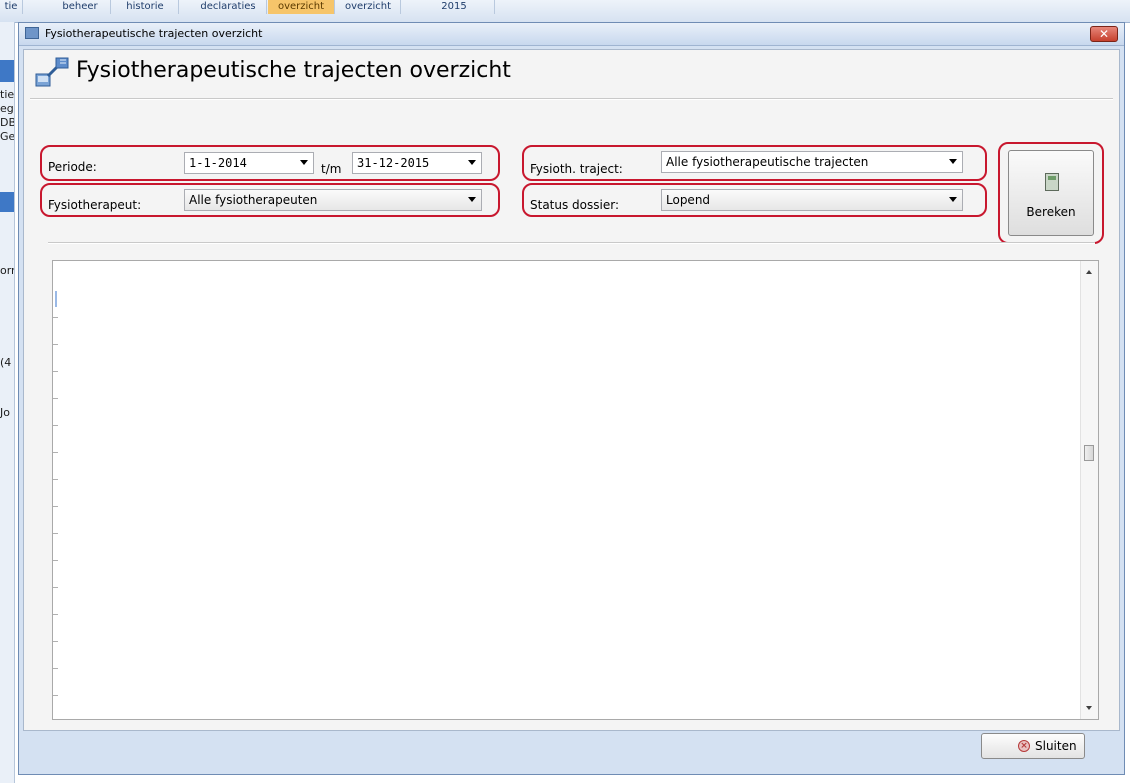 This screenshot has height=783, width=1130. I want to click on bg-tab-overzicht: overzicht, so click(368, 7).